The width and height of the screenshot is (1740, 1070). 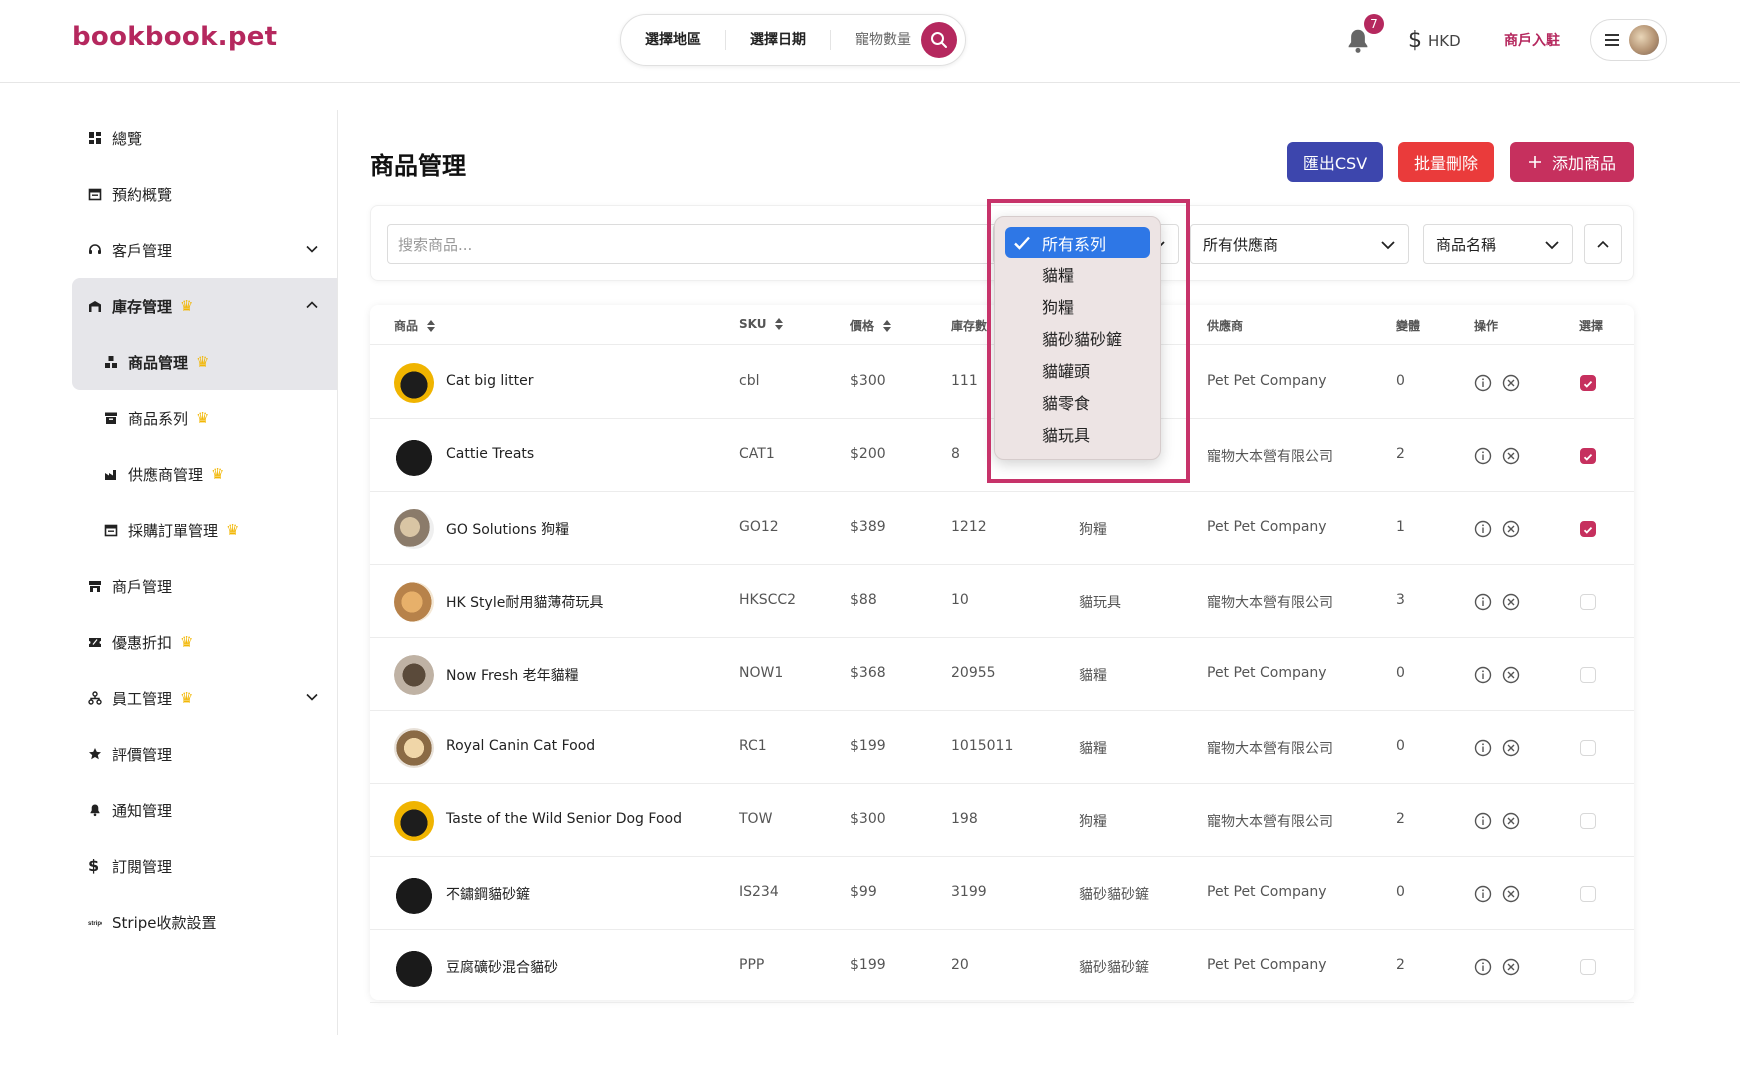 What do you see at coordinates (1335, 162) in the screenshot?
I see `export-csv-button: 匯出CSV` at bounding box center [1335, 162].